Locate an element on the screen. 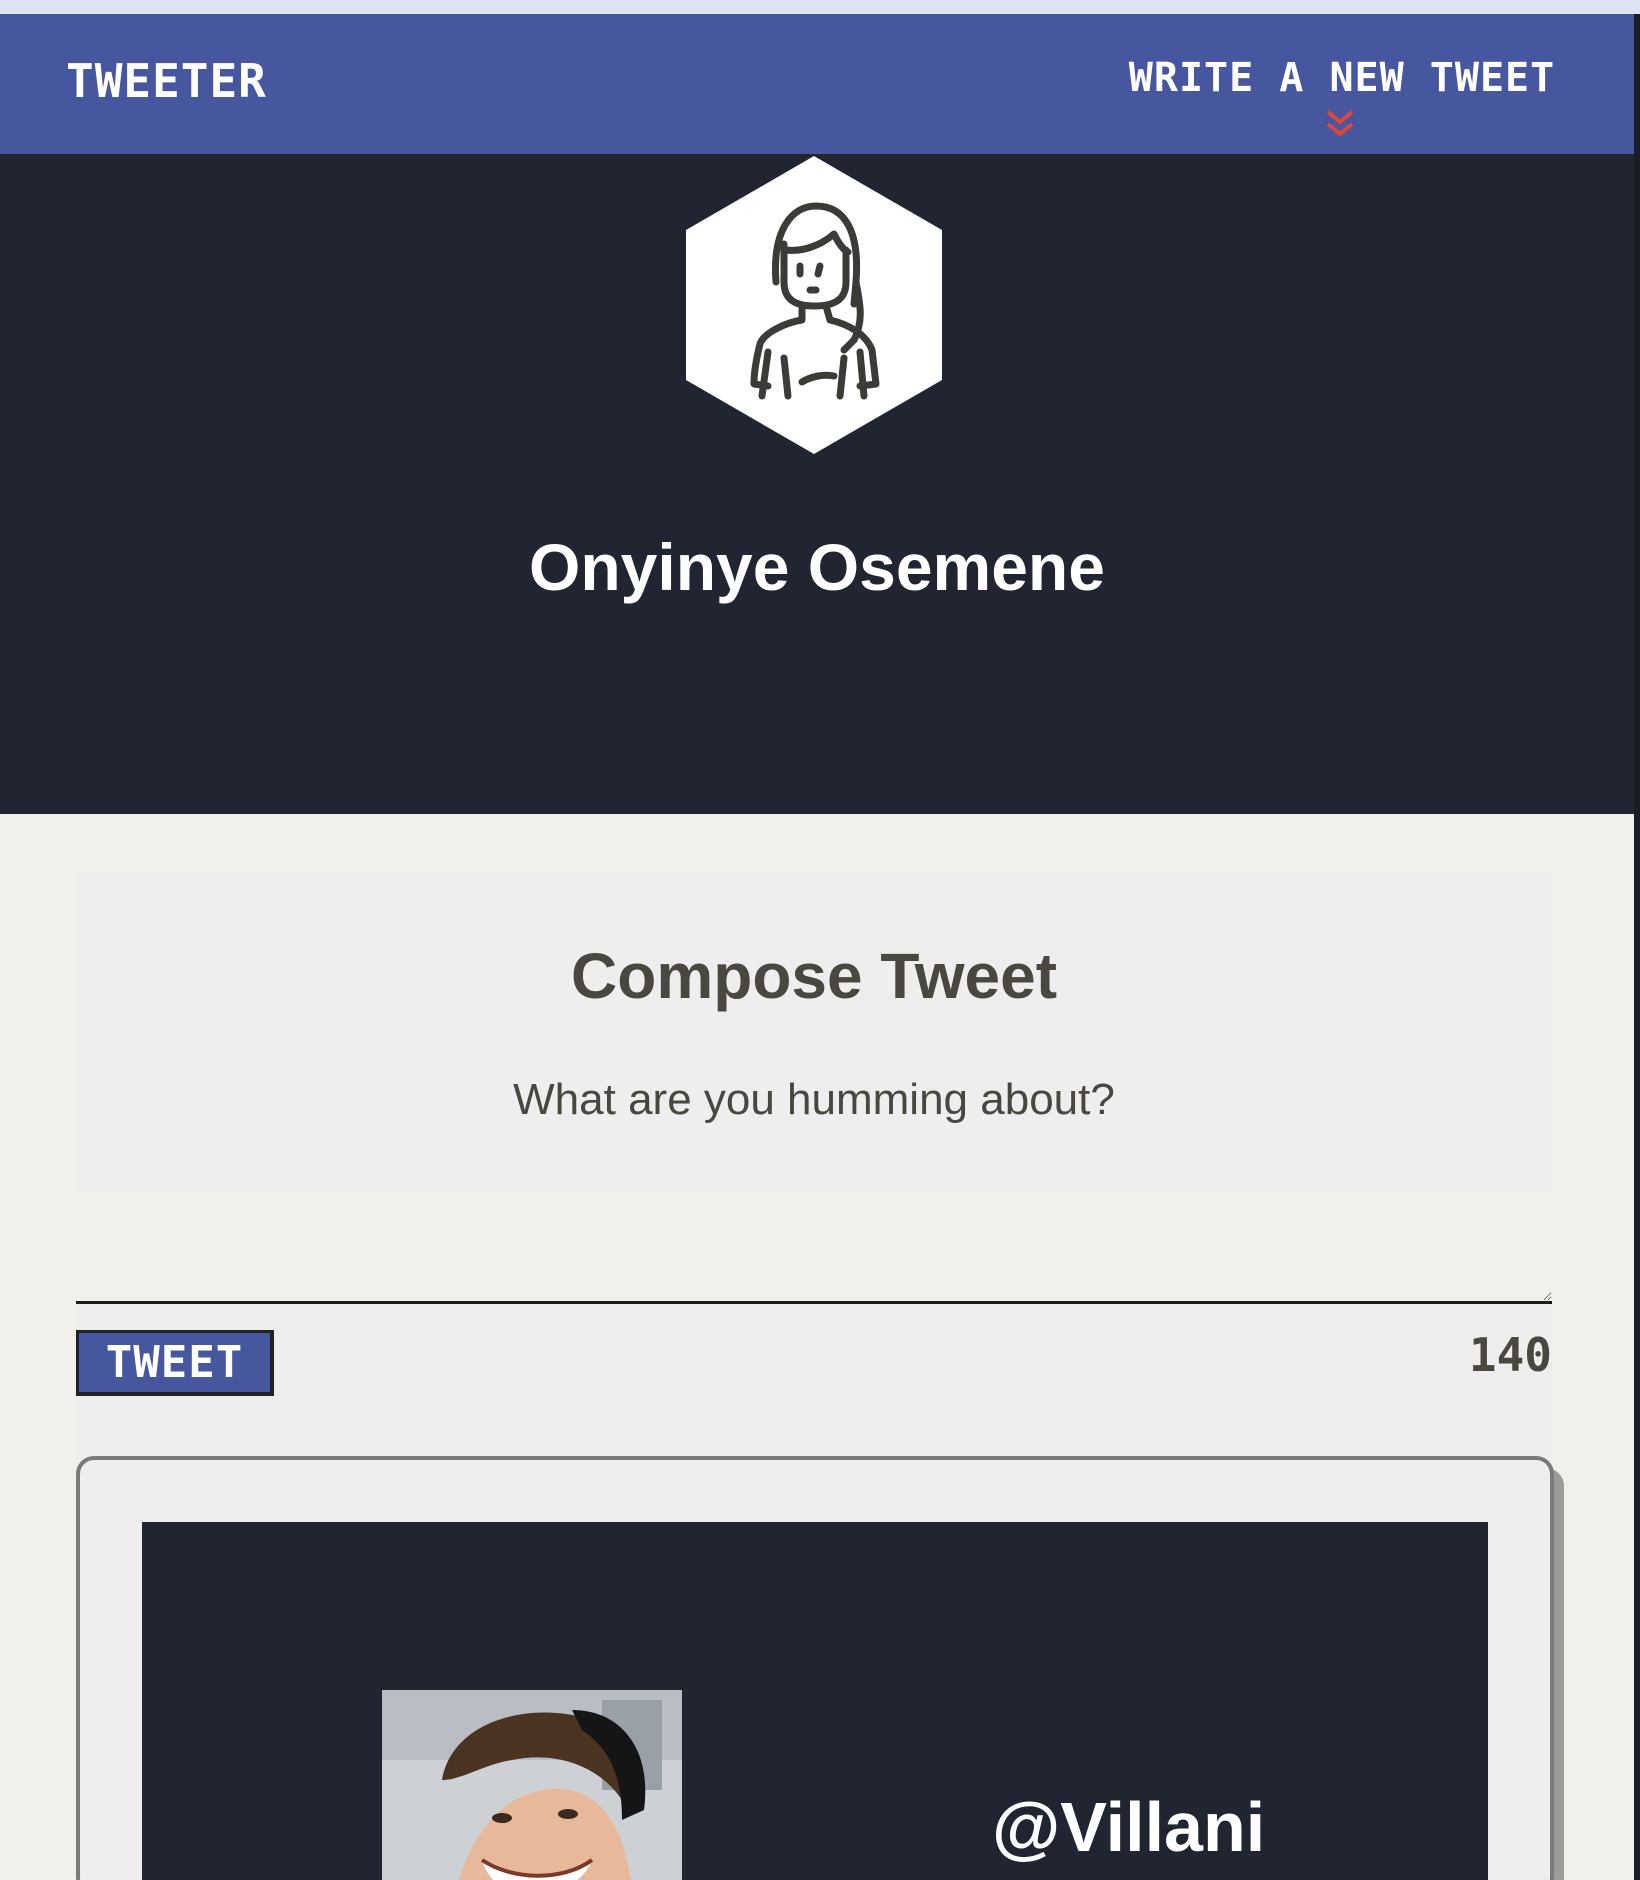 Image resolution: width=1640 pixels, height=1880 pixels. tweet-user-handle: @Villani is located at coordinates (1129, 1827).